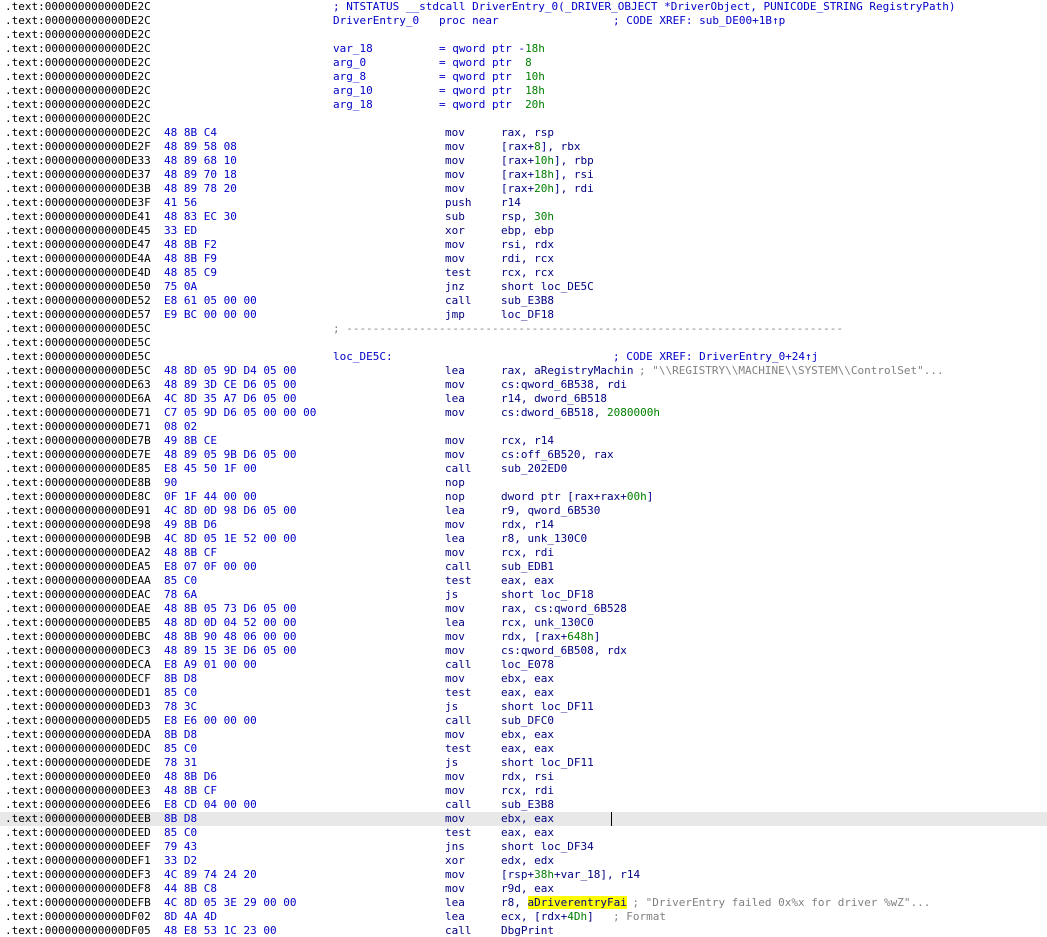  I want to click on line-address: .text:000000000000DE8C, so click(78, 497).